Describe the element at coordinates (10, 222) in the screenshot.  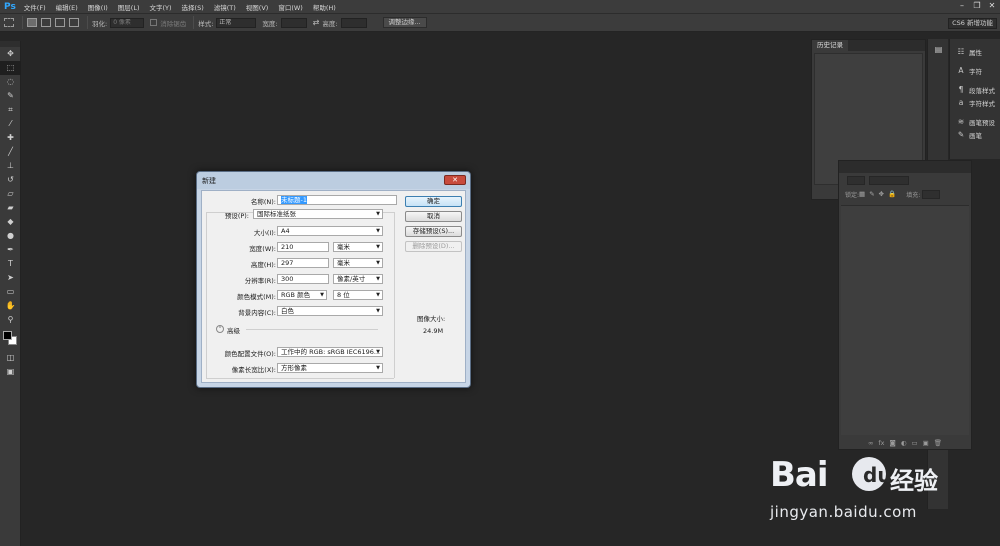
I see `blur-tool-icon: ◆` at that location.